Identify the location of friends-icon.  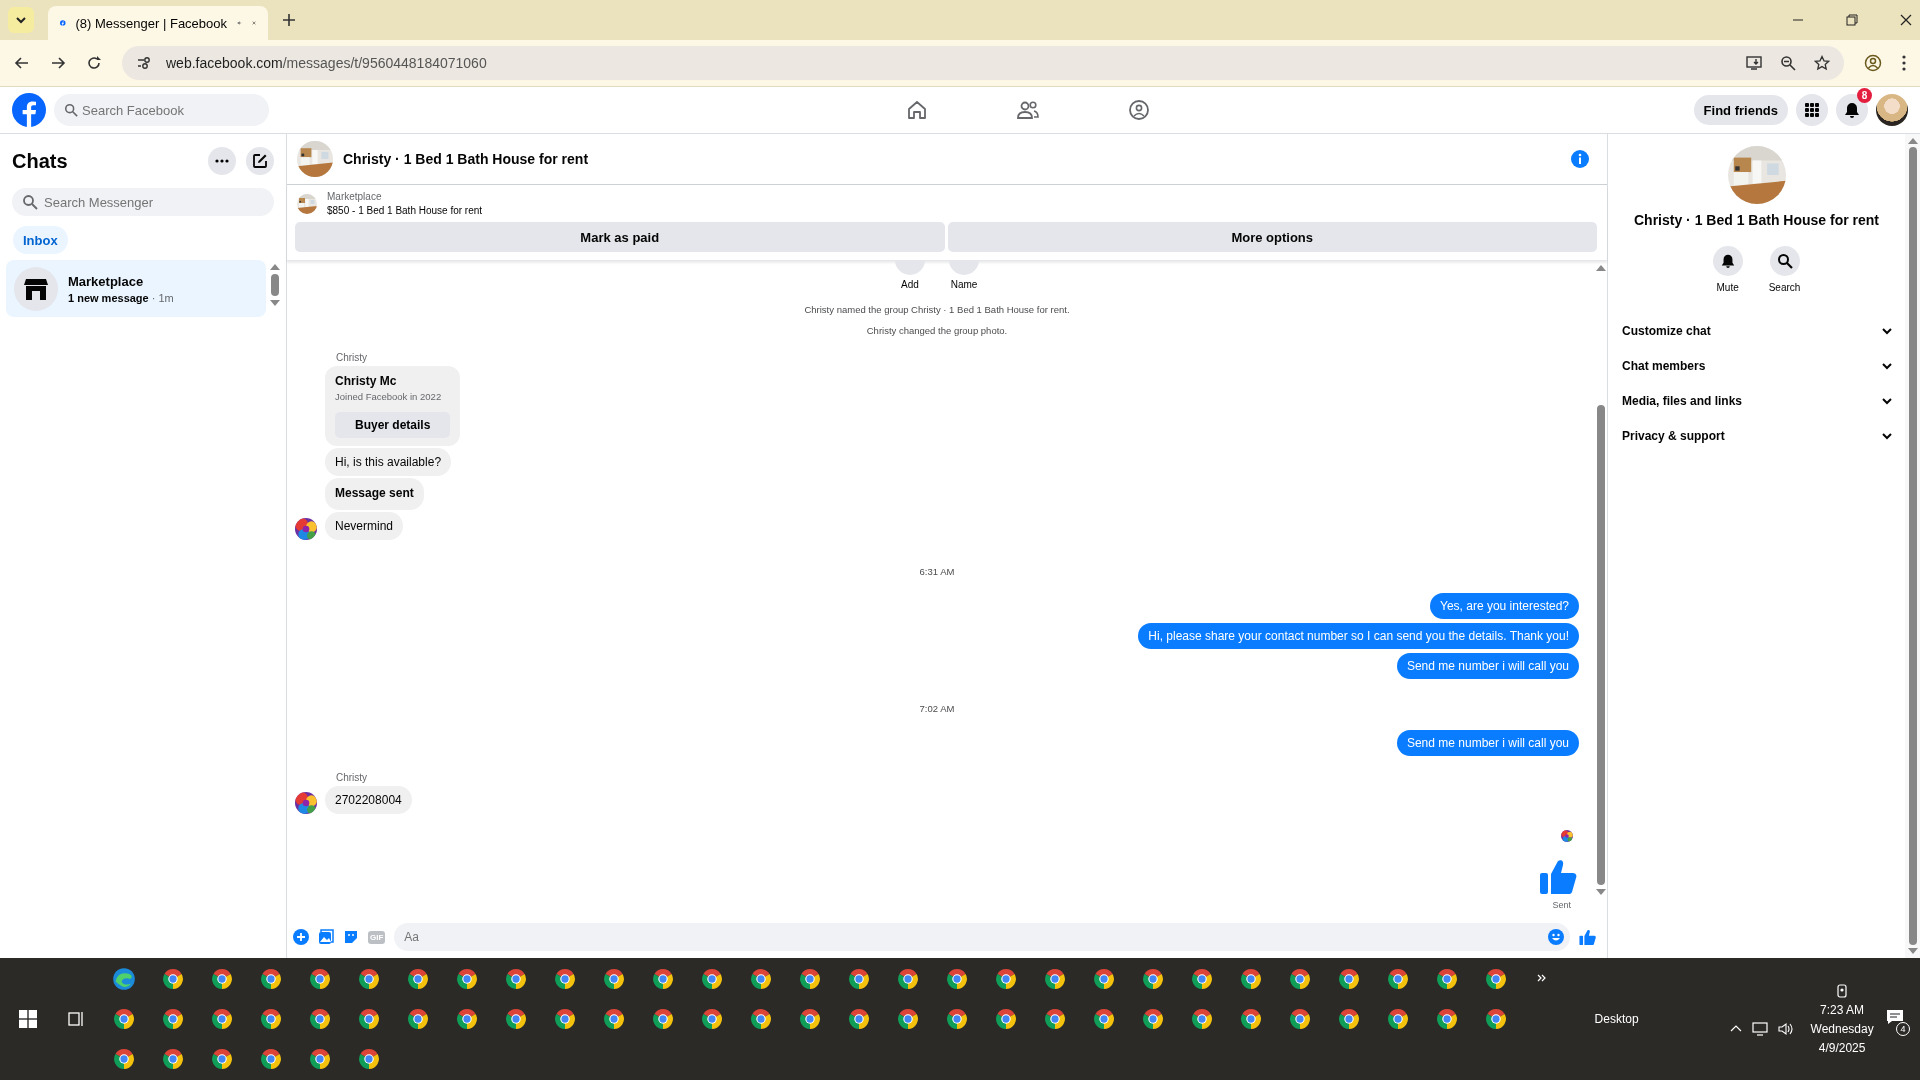
(1027, 110).